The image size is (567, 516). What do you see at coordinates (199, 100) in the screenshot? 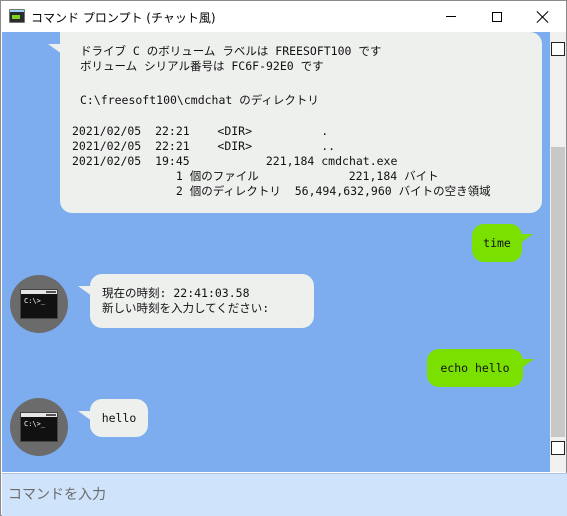
I see `dir-path: C:\freesoft100\cmdchat のディレクトリ` at bounding box center [199, 100].